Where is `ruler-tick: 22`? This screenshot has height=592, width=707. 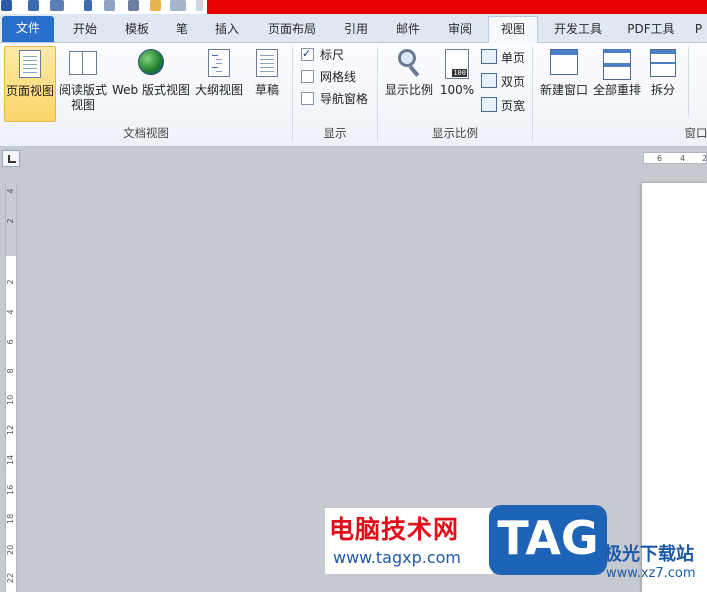 ruler-tick: 22 is located at coordinates (10, 577).